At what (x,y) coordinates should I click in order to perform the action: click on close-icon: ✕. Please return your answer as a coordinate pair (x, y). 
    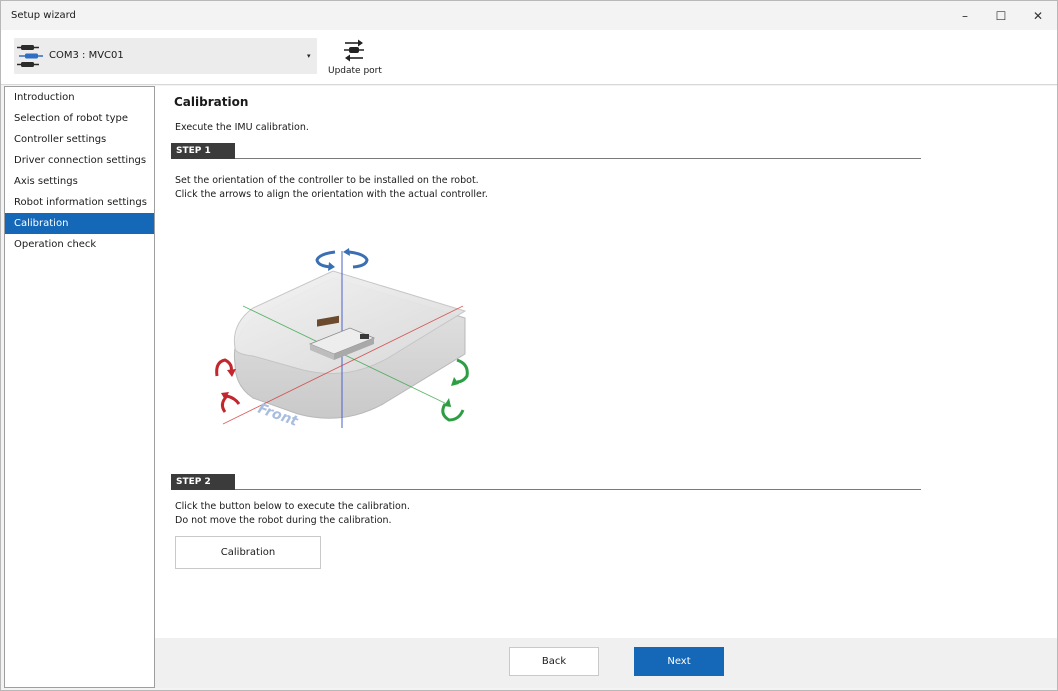
    Looking at the image, I should click on (1038, 15).